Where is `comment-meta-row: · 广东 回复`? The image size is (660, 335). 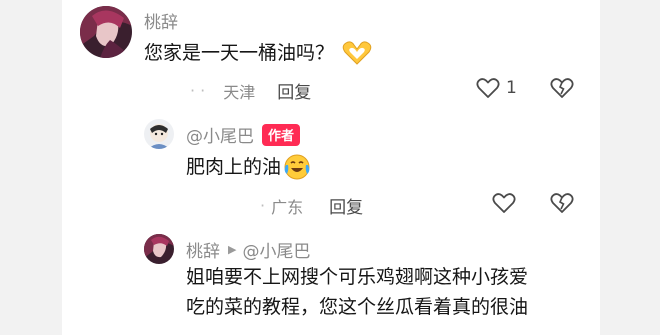 comment-meta-row: · 广东 回复 is located at coordinates (311, 205).